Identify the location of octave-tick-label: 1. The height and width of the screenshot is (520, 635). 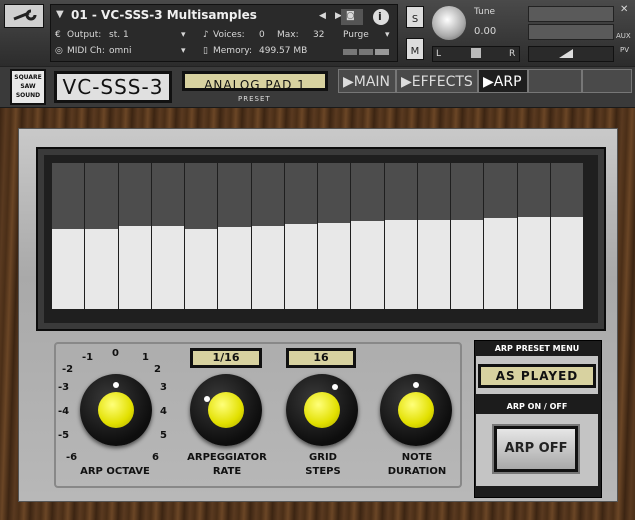
(145, 357).